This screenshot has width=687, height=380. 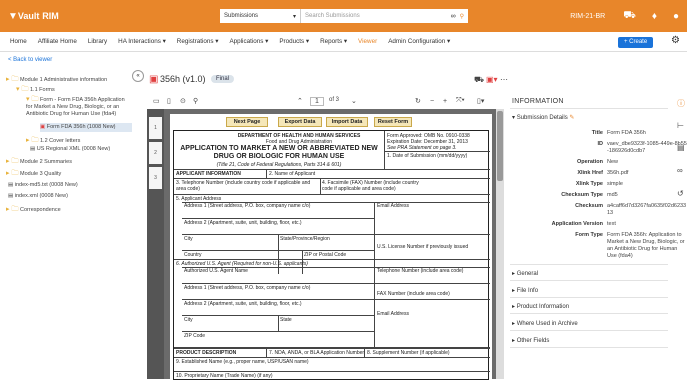 What do you see at coordinates (422, 247) in the screenshot?
I see `license-field: U.S. License Number if previously issued` at bounding box center [422, 247].